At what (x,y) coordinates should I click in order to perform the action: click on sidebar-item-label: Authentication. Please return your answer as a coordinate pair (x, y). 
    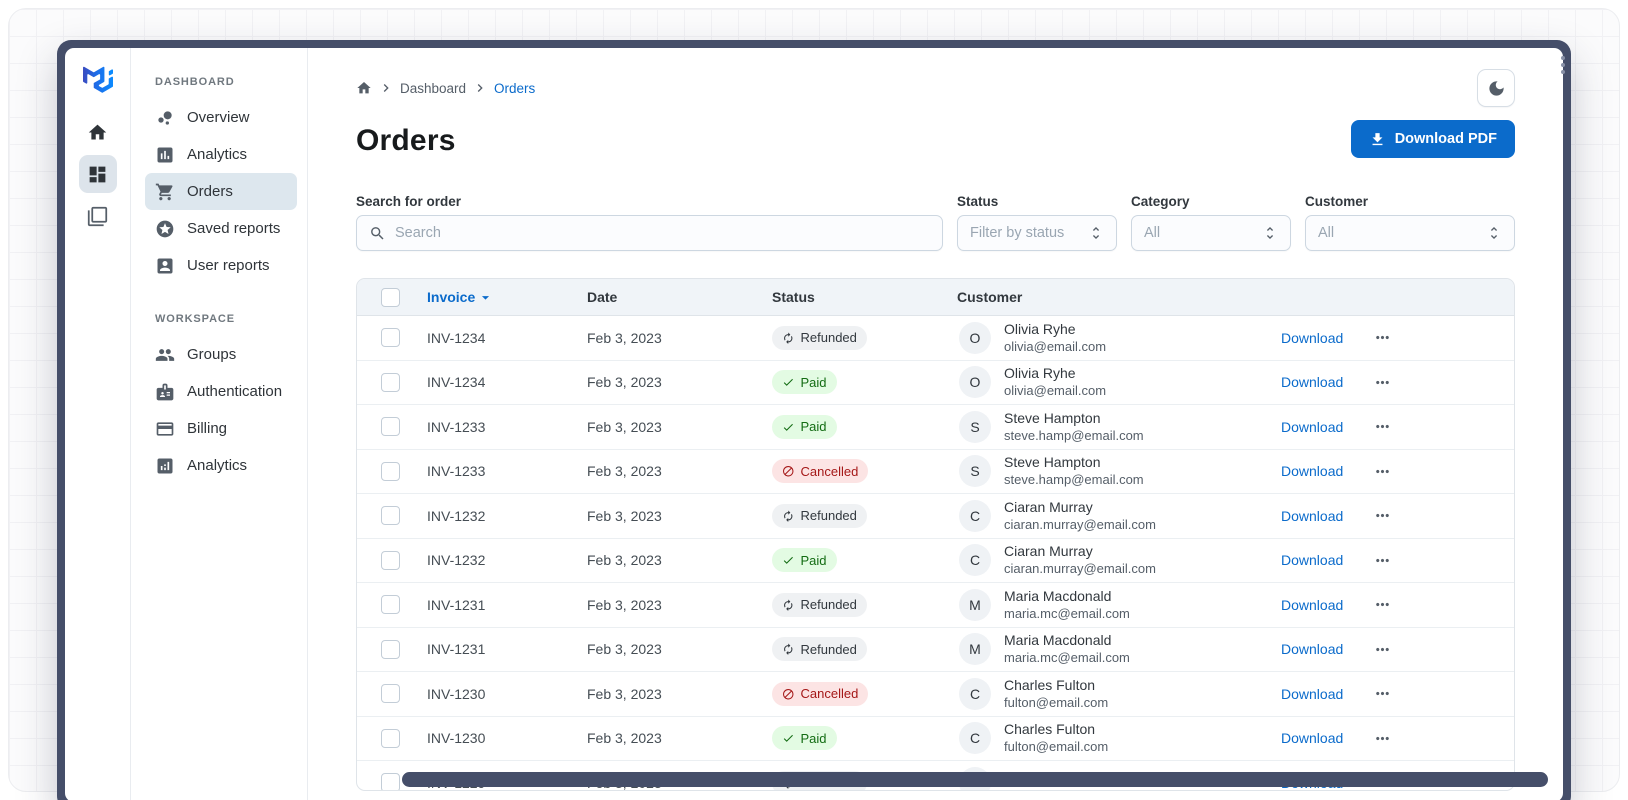
    Looking at the image, I should click on (235, 391).